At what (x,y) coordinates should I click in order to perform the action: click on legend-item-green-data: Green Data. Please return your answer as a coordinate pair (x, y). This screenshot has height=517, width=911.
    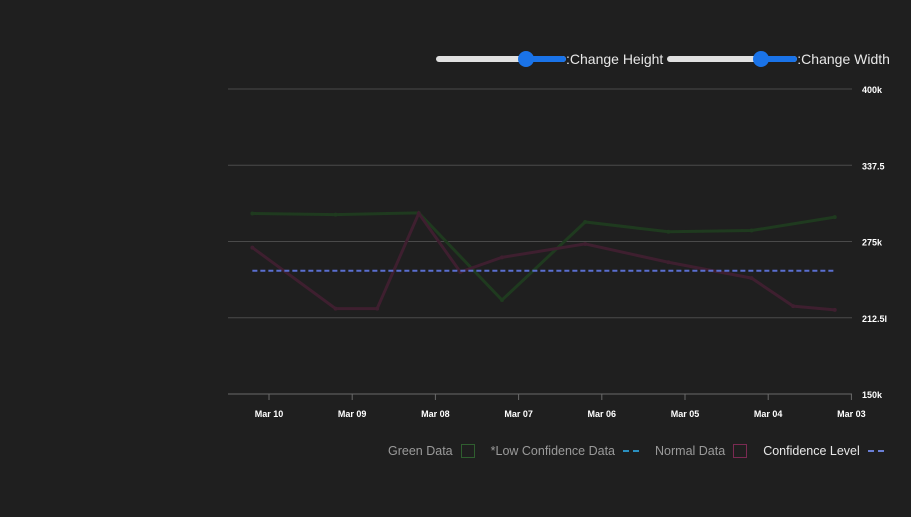
    Looking at the image, I should click on (431, 451).